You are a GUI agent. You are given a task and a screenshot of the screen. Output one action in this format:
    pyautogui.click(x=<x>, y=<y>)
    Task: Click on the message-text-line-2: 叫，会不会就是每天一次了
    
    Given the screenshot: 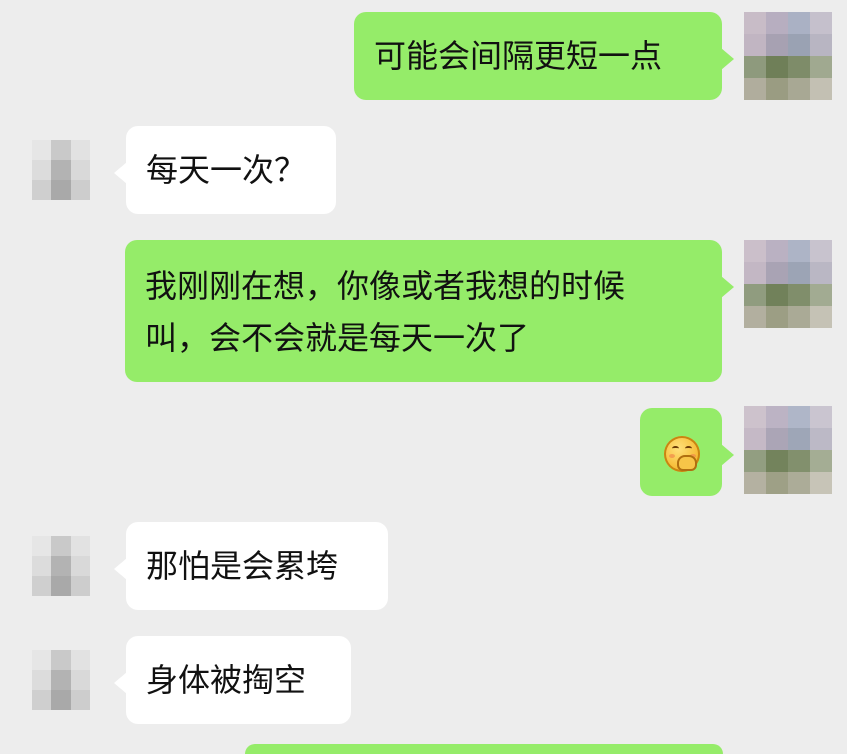 What is the action you would take?
    pyautogui.click(x=337, y=338)
    